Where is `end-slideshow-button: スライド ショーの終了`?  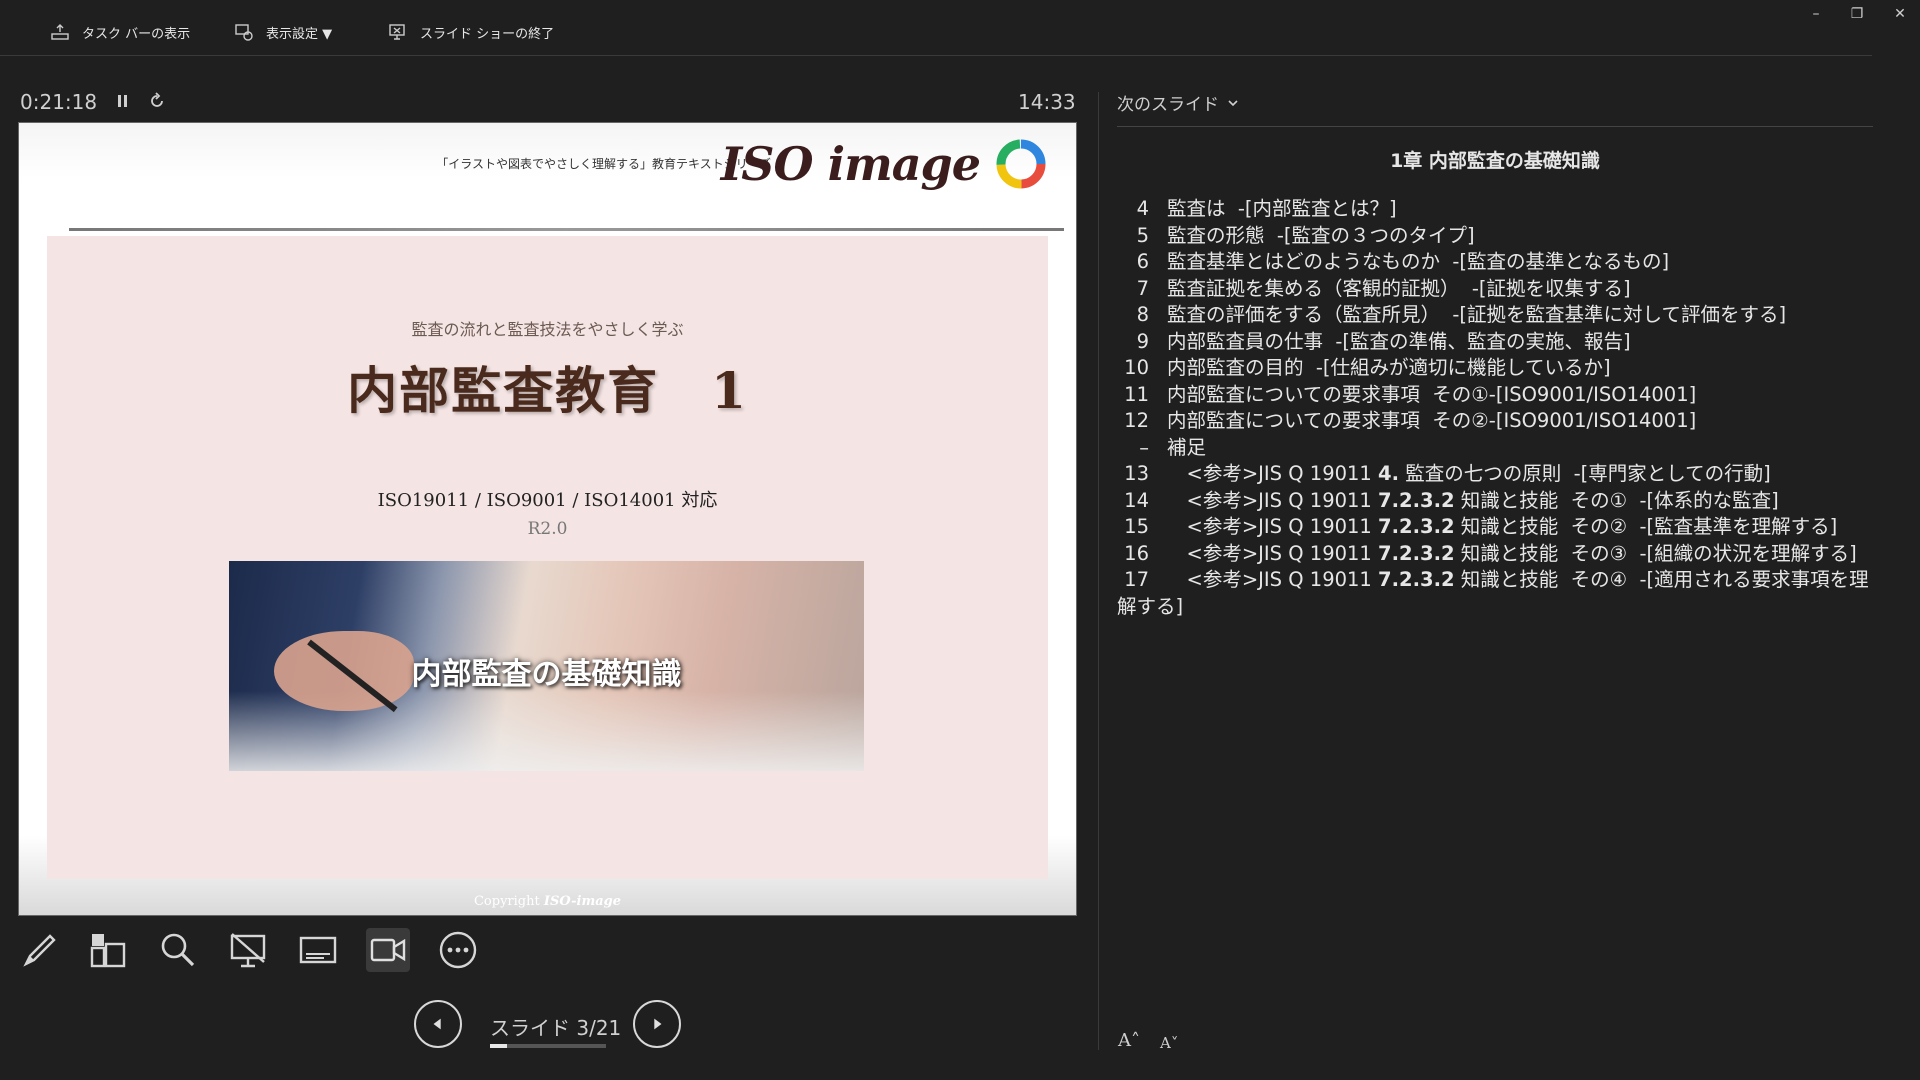 end-slideshow-button: スライド ショーの終了 is located at coordinates (471, 32).